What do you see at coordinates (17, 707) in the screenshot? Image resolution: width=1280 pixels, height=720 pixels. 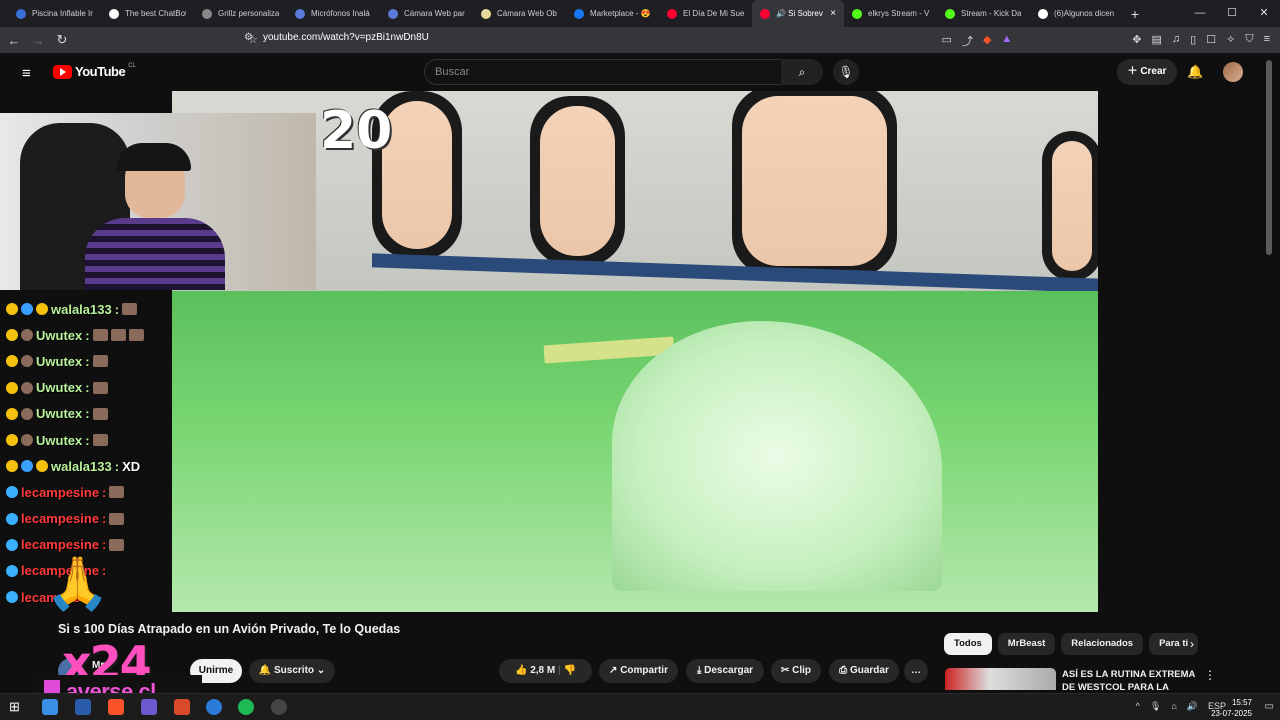 I see `windows-start-icon: ⊞` at bounding box center [17, 707].